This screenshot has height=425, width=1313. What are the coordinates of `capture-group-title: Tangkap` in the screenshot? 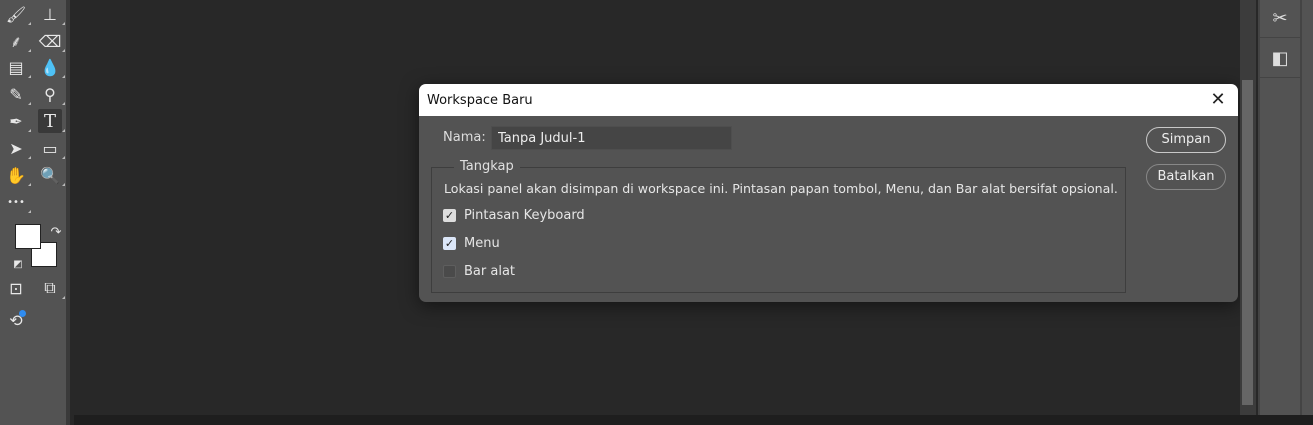 It's located at (487, 166).